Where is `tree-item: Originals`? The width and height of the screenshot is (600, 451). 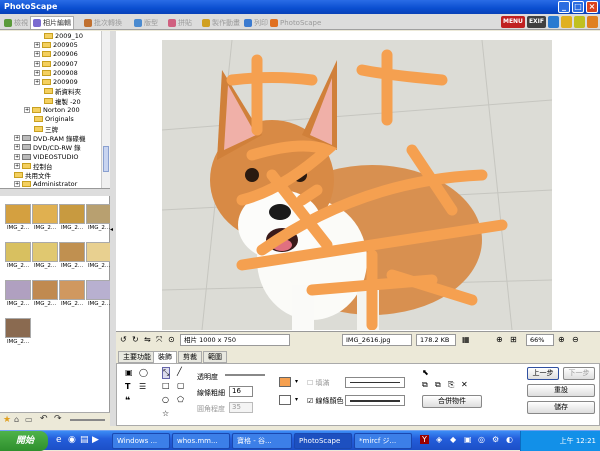
tree-item: Originals is located at coordinates (54, 119).